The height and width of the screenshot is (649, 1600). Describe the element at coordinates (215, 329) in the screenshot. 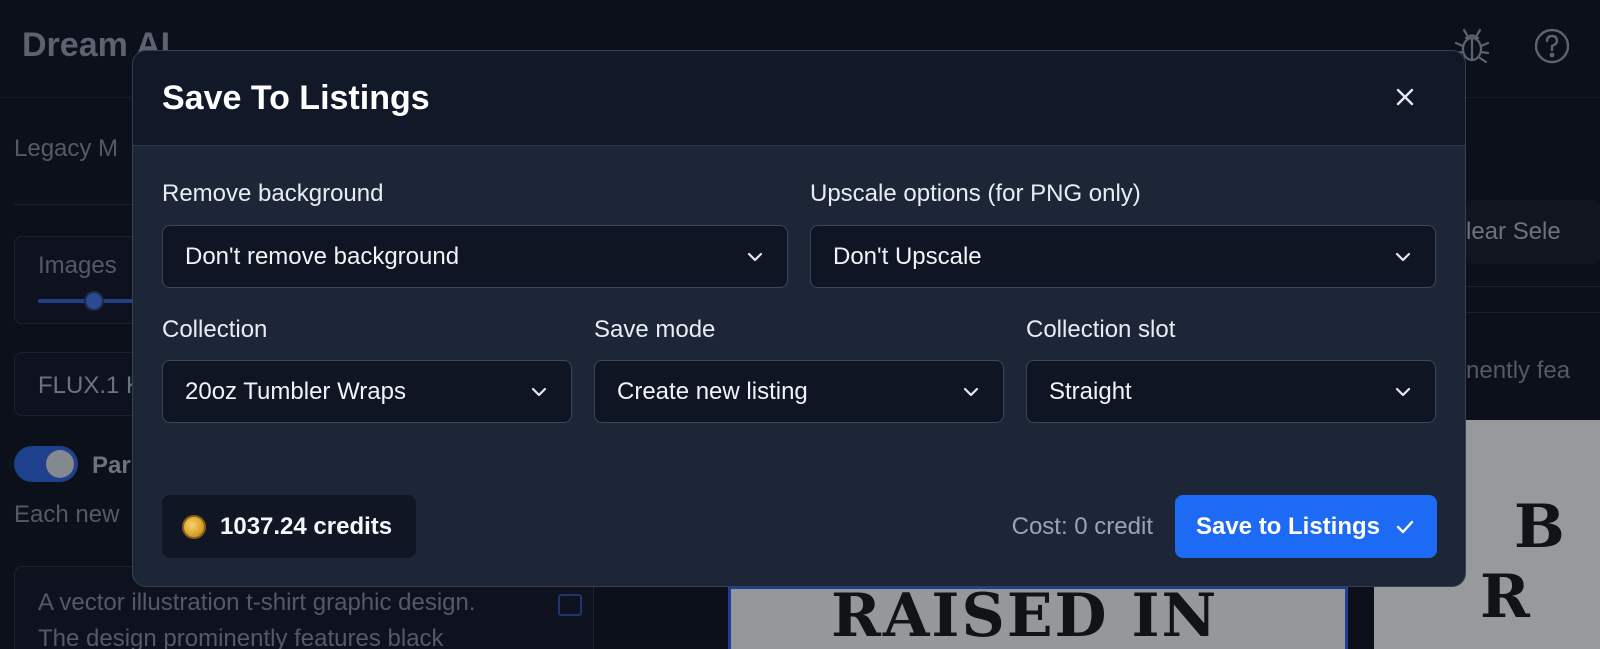

I see `collection-label: Collection` at that location.